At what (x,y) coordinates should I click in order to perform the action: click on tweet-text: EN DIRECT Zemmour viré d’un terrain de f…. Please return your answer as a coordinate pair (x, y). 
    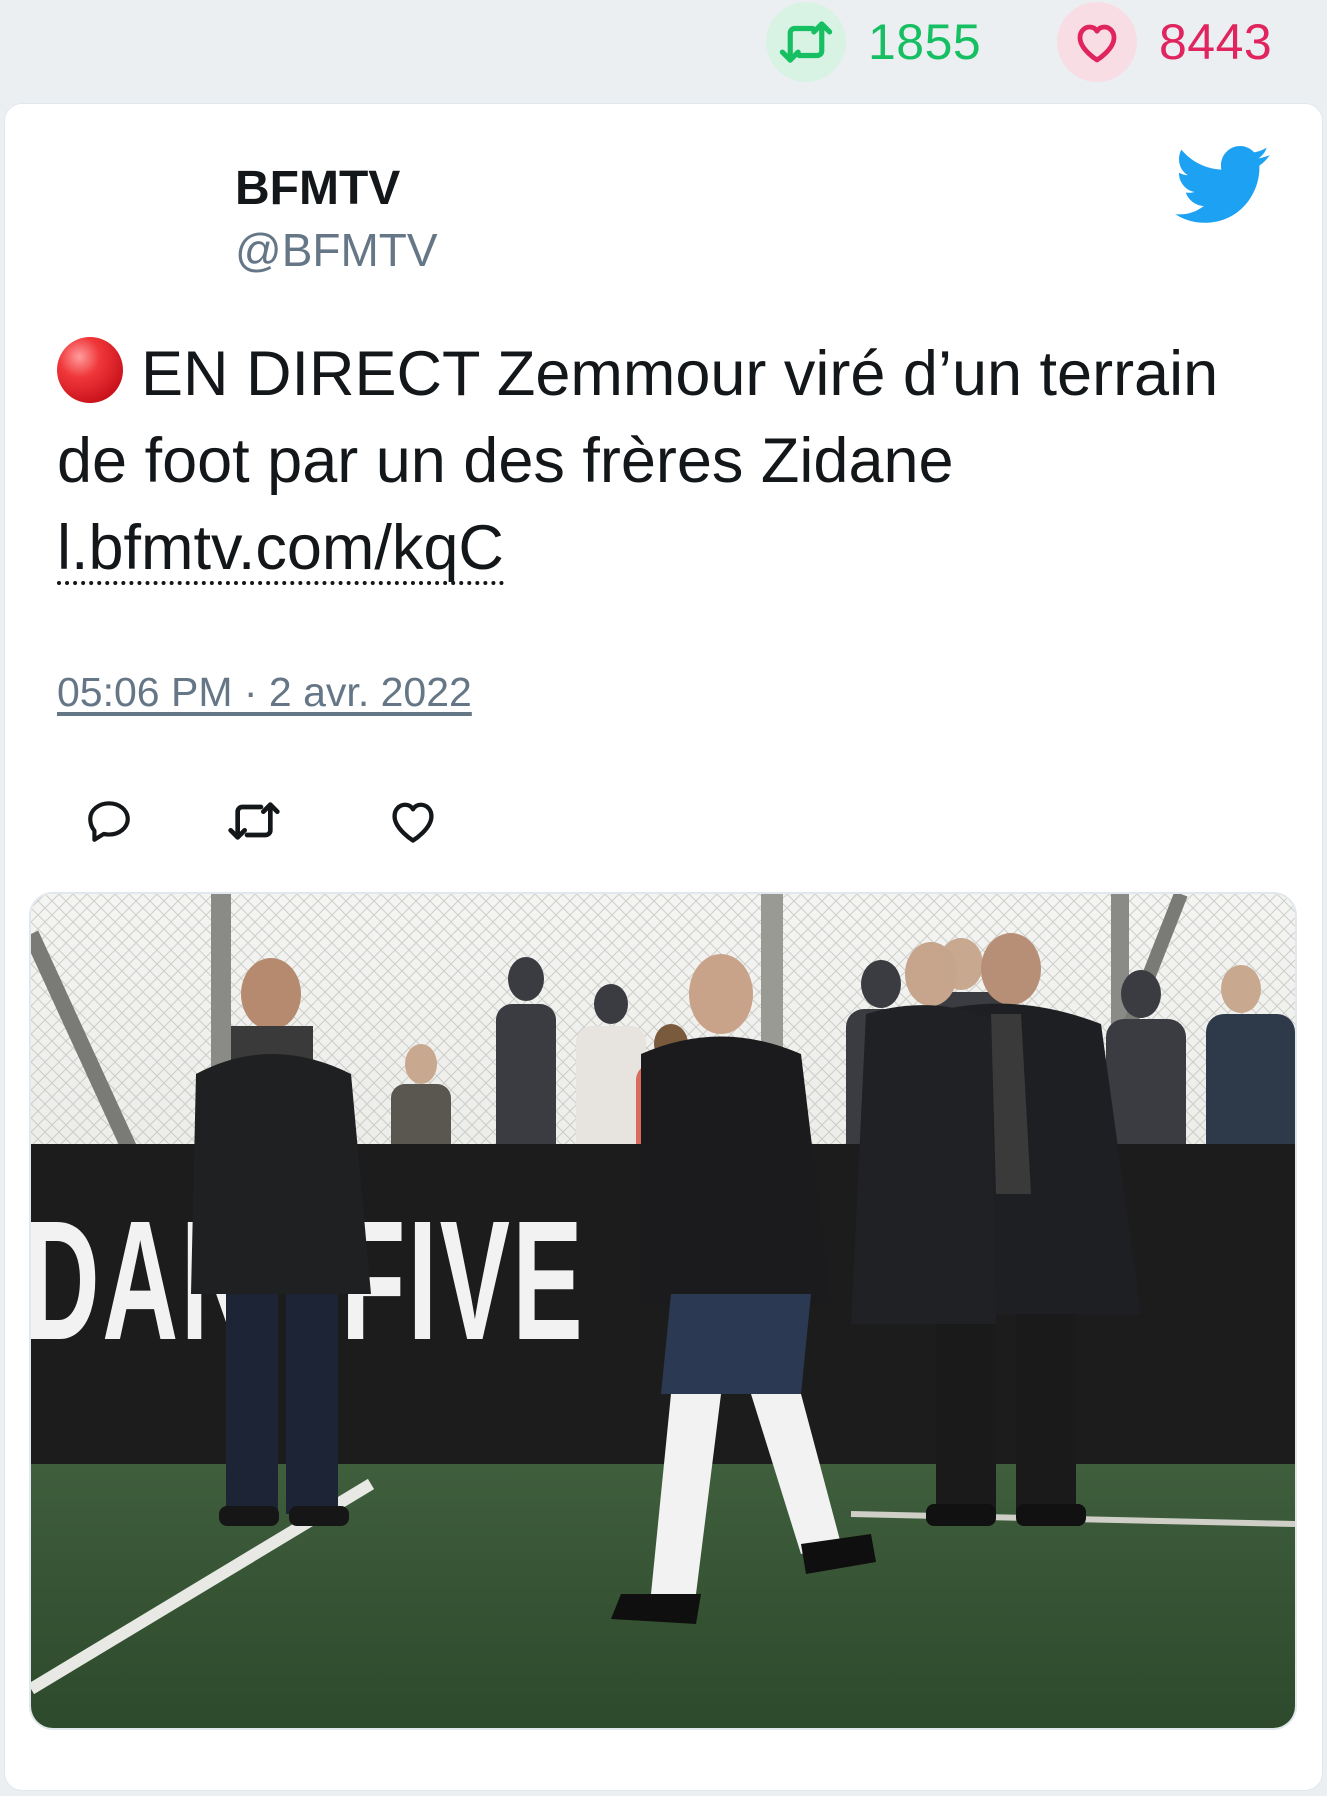
    Looking at the image, I should click on (667, 461).